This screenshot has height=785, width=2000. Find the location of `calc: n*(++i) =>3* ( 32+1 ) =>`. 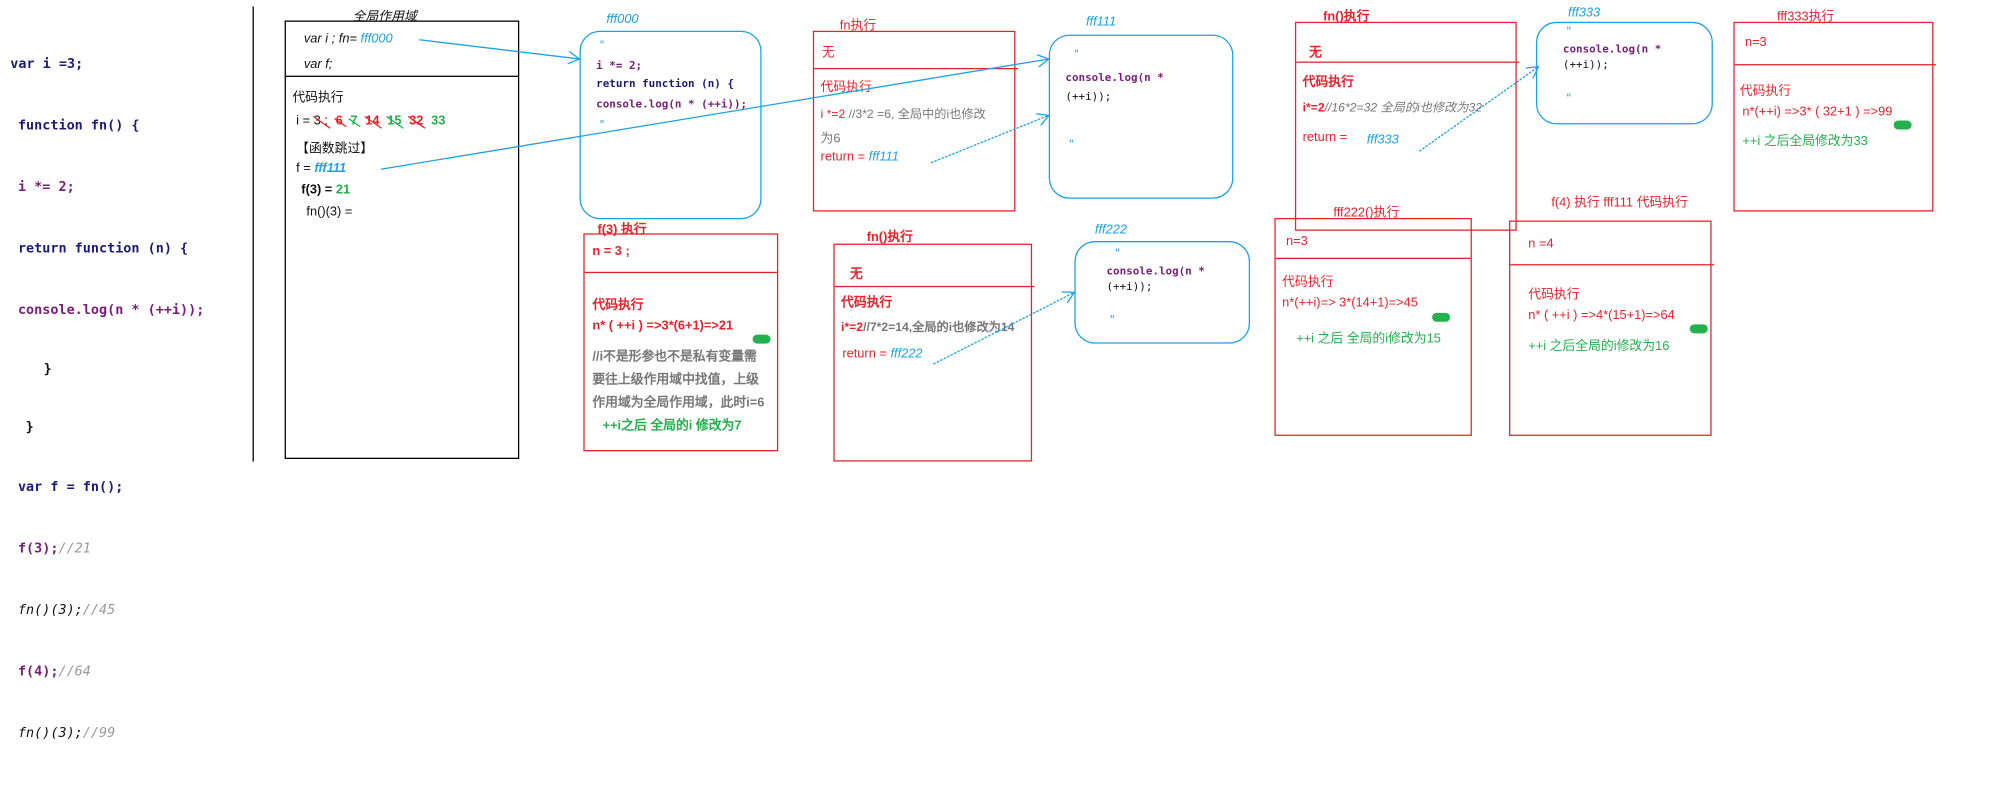

calc: n*(++i) =>3* ( 32+1 ) => is located at coordinates (1810, 112).